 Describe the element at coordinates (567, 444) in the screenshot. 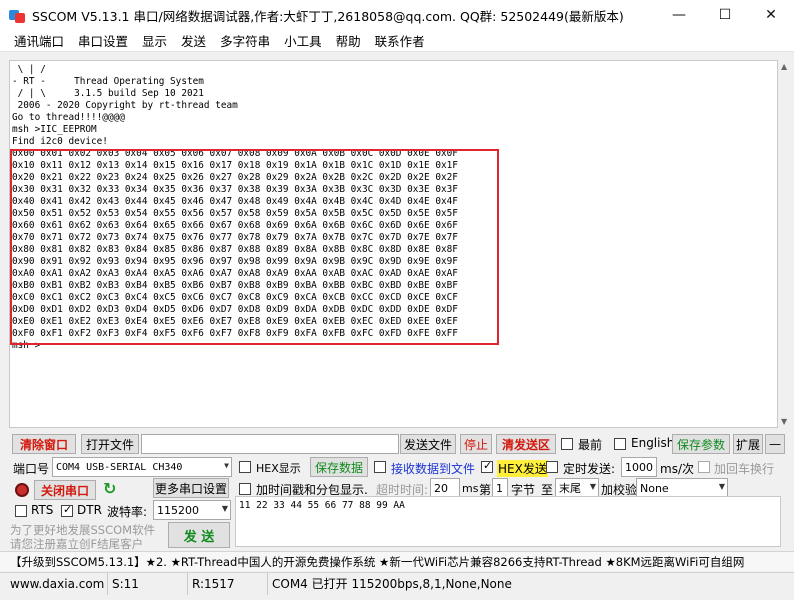

I see `topmost-checkbox` at that location.